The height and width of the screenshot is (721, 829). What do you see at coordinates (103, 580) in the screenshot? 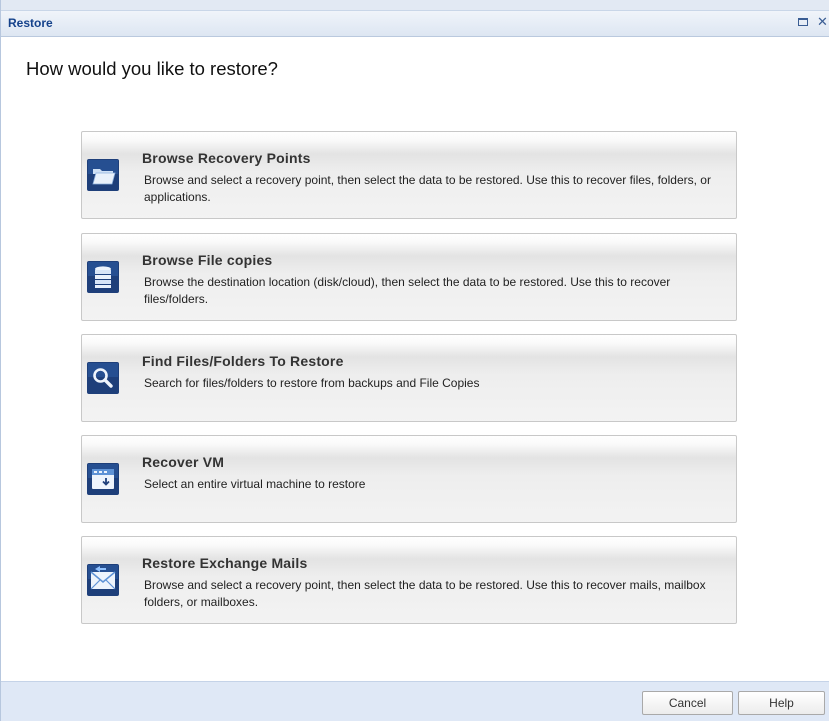
I see `mail-restore-icon` at bounding box center [103, 580].